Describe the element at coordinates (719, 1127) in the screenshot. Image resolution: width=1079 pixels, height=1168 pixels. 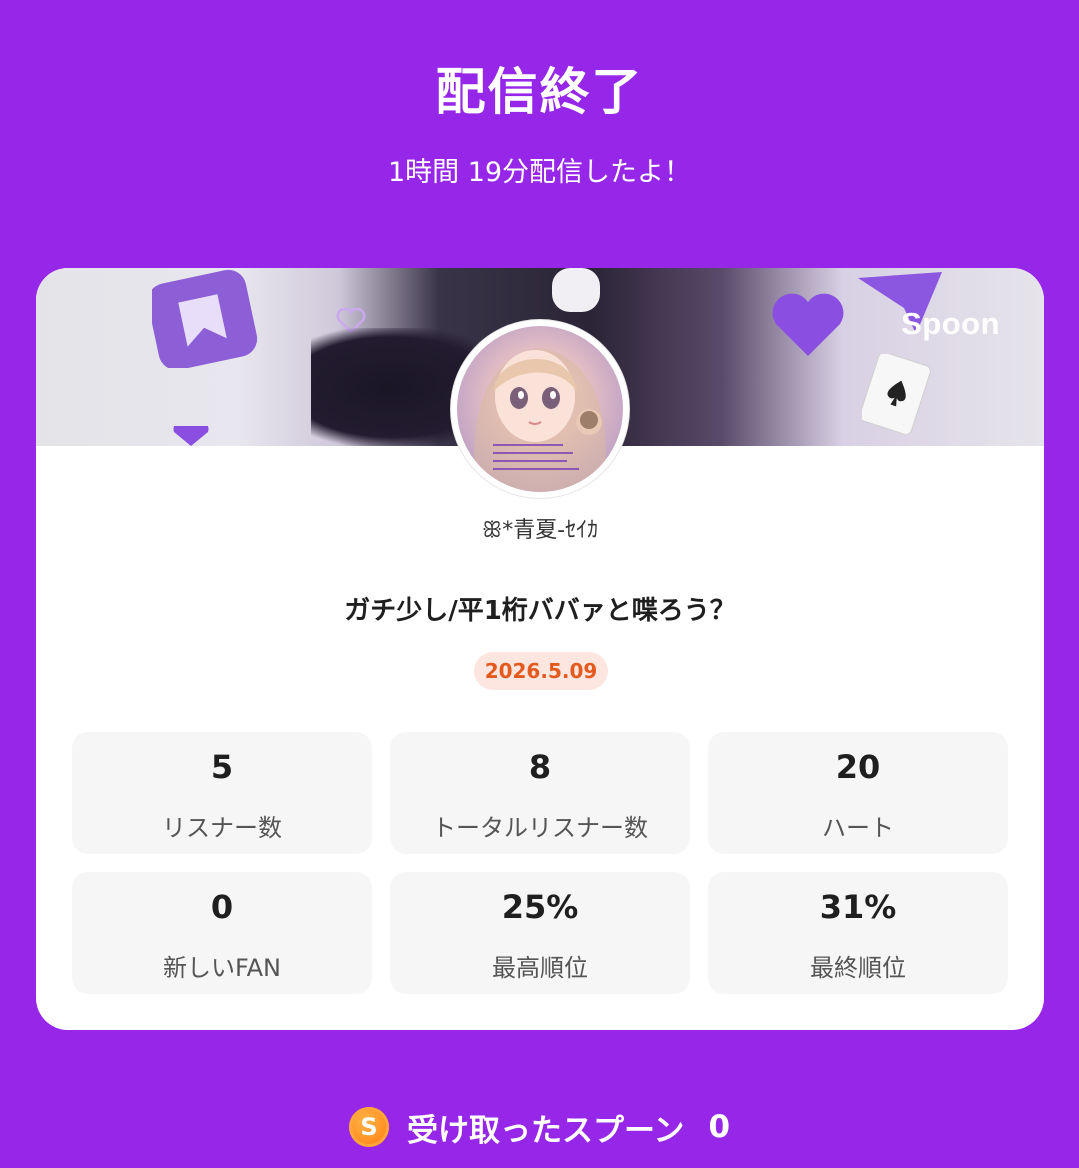
I see `spoons-count: 0` at that location.